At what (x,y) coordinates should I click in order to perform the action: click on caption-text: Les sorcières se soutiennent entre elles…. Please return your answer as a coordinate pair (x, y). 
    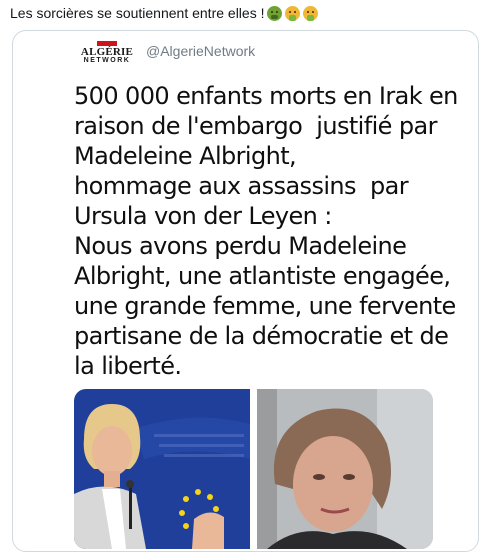
    Looking at the image, I should click on (137, 13).